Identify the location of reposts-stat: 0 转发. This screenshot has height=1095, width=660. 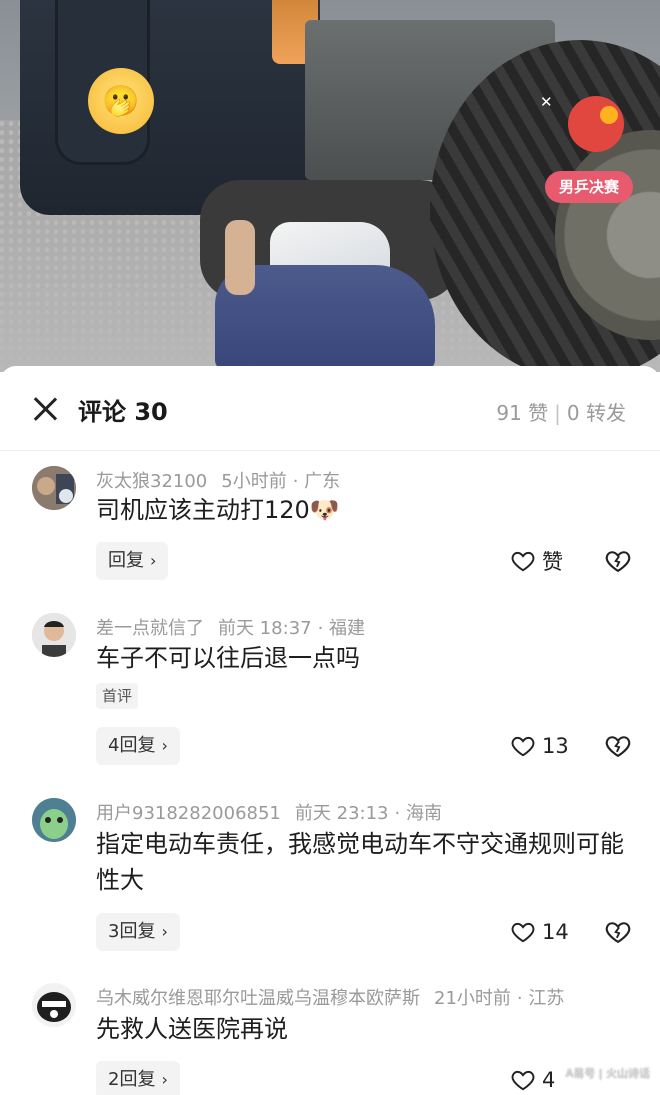
(596, 413).